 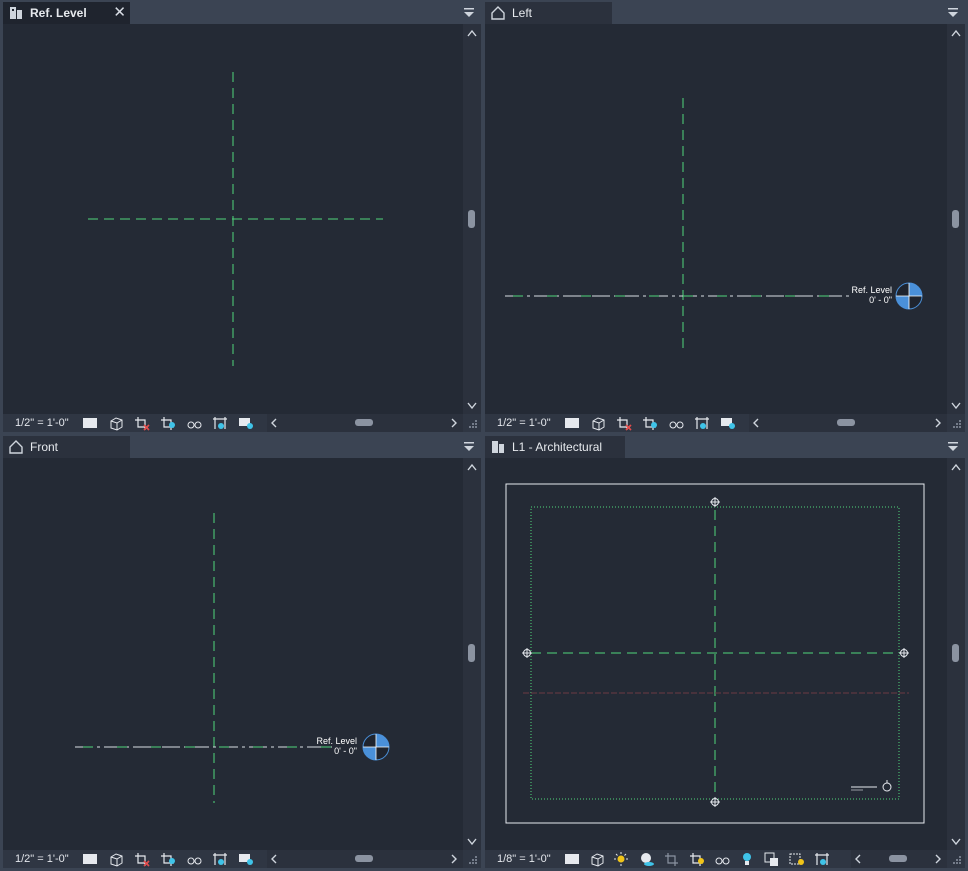 I want to click on elevation-marker-right-icon, so click(x=904, y=653).